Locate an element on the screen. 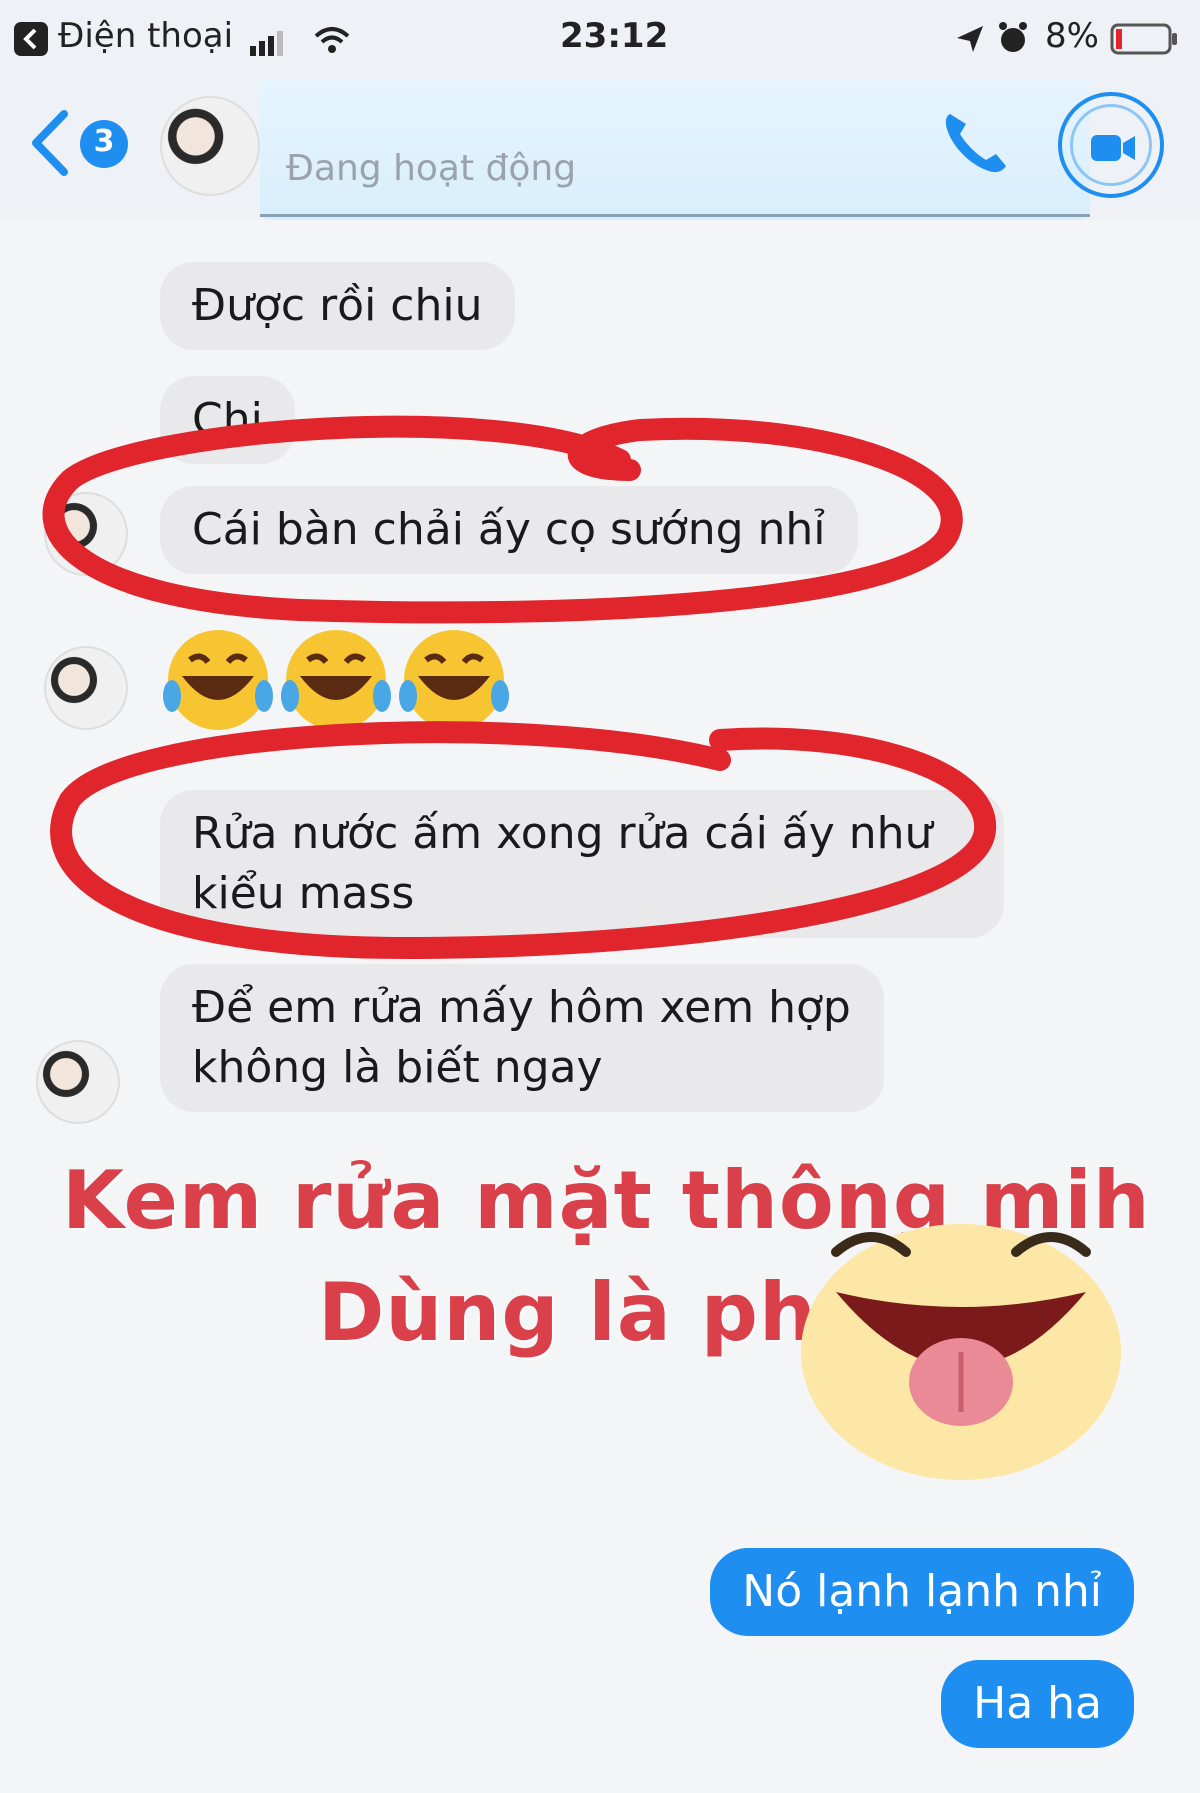 This screenshot has height=1793, width=1200. message-bubble-6: Nó lạnh lạnh nhỉ is located at coordinates (922, 1592).